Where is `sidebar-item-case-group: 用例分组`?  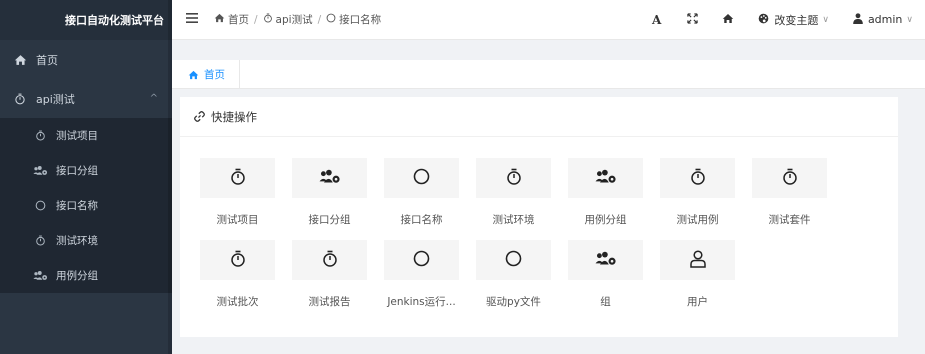
sidebar-item-case-group: 用例分组 is located at coordinates (86, 275).